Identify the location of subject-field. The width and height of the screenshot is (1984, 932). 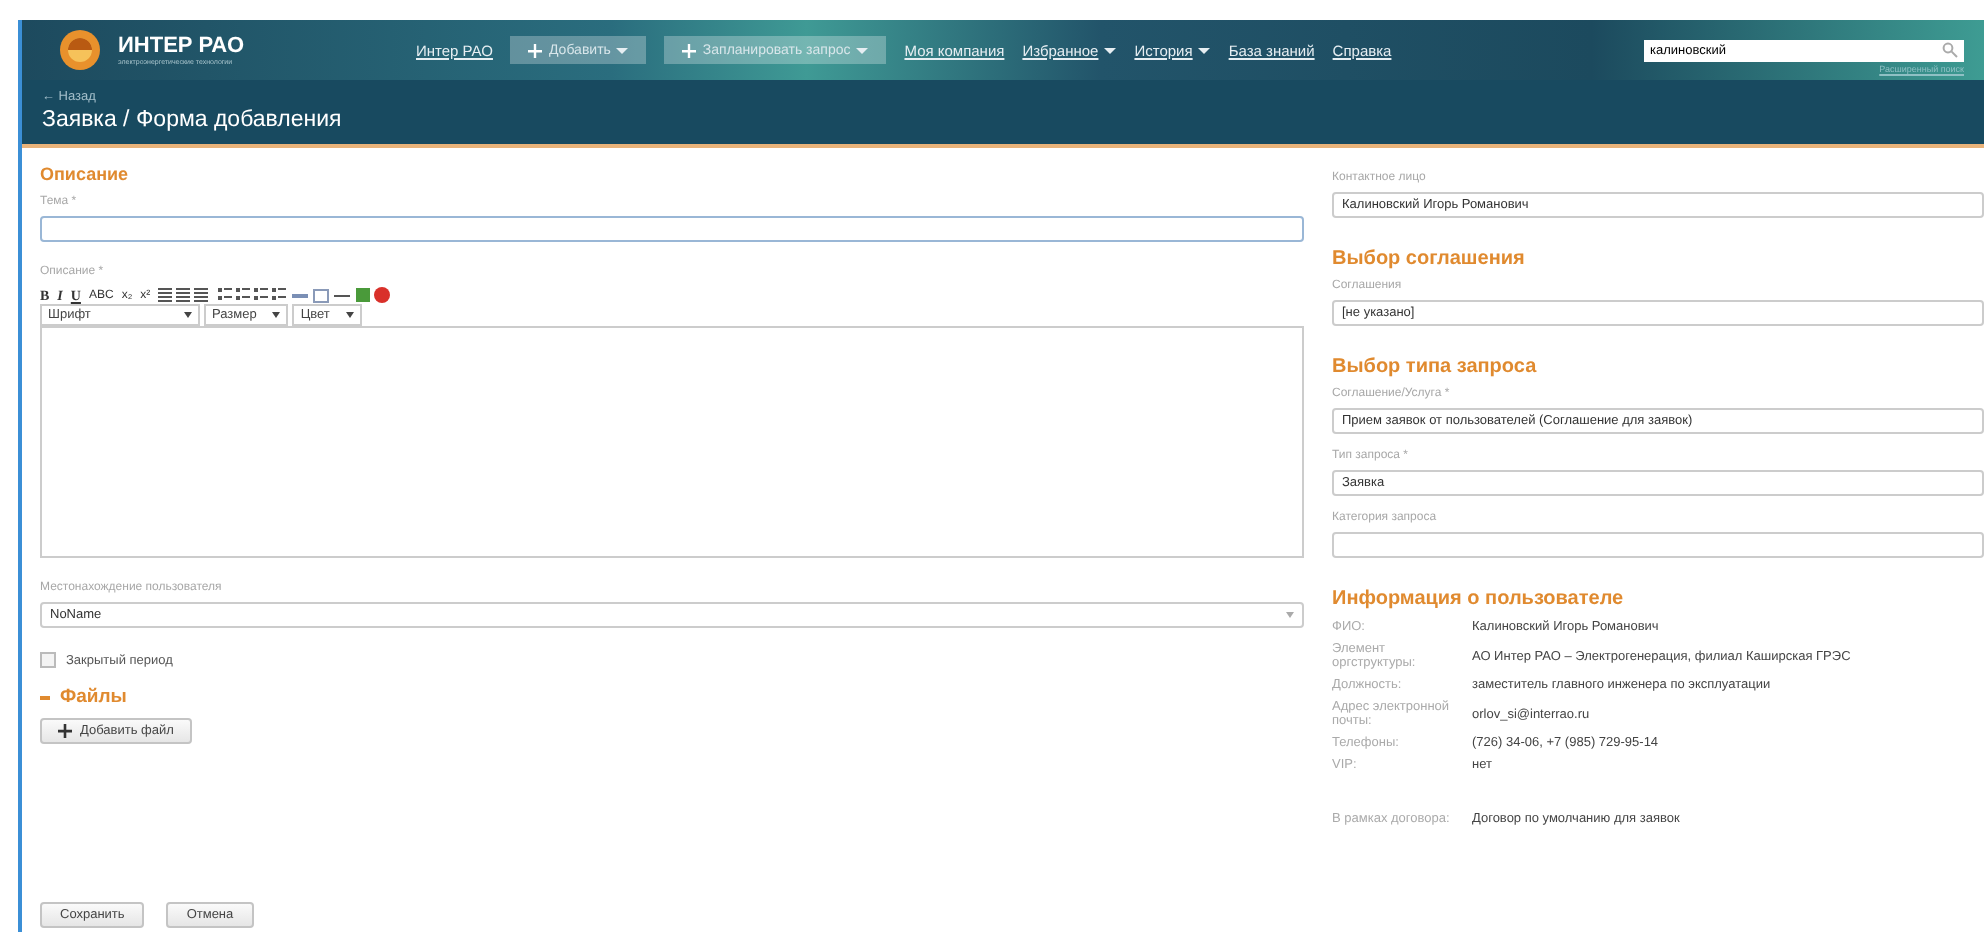
(672, 229).